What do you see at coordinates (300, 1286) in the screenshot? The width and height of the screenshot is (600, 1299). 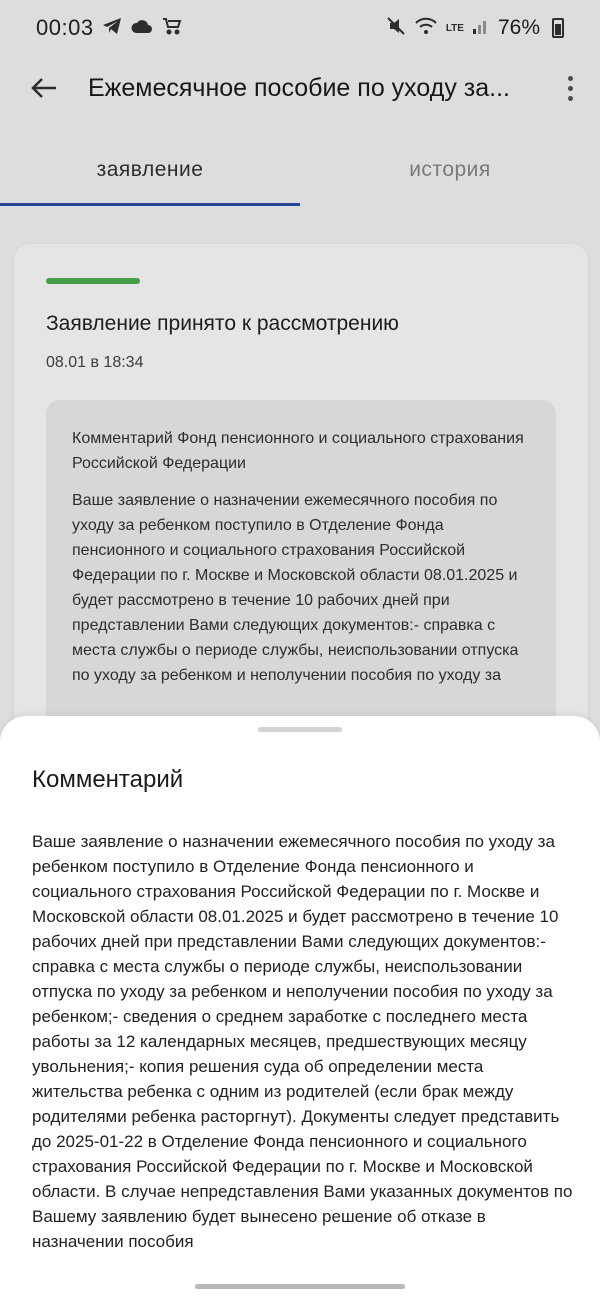 I see `home-indicator` at bounding box center [300, 1286].